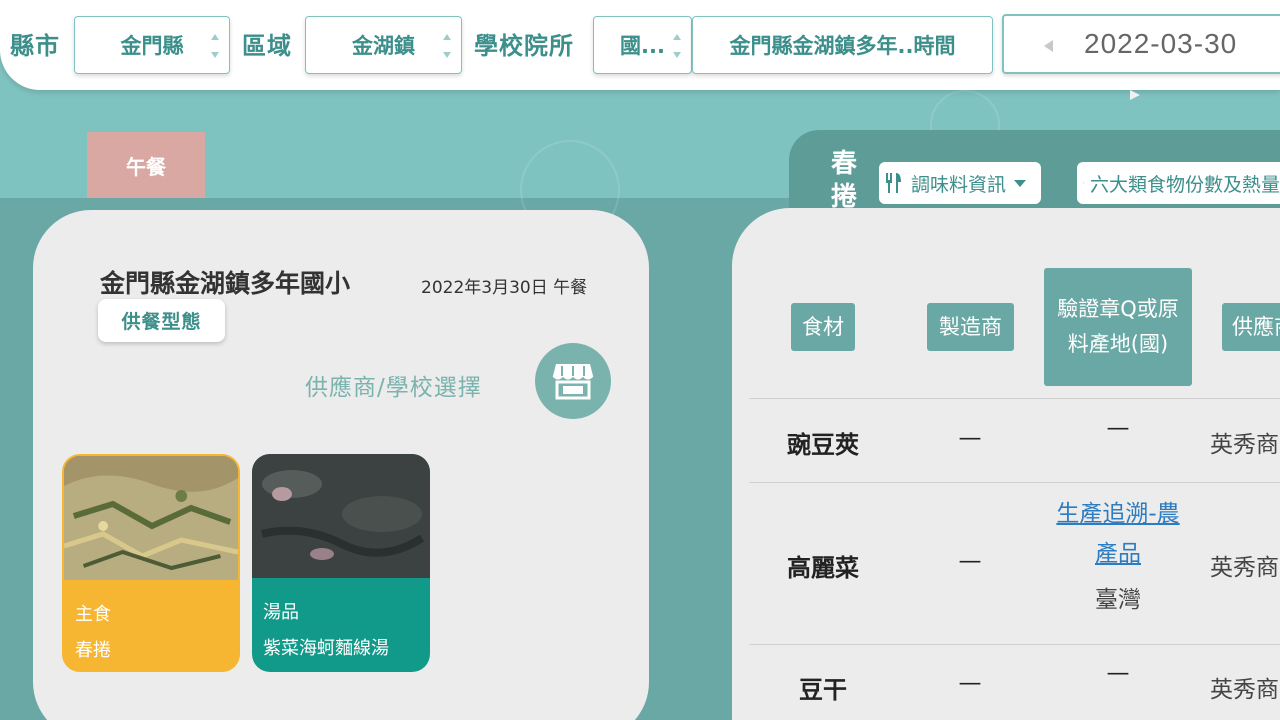 The image size is (1280, 720). Describe the element at coordinates (267, 46) in the screenshot. I see `district-label: 區域` at that location.